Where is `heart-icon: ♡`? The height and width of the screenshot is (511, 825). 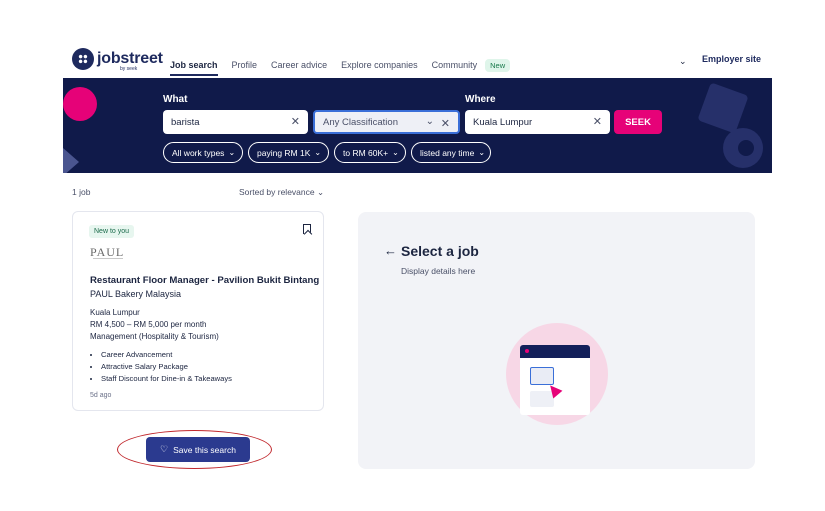 heart-icon: ♡ is located at coordinates (164, 449).